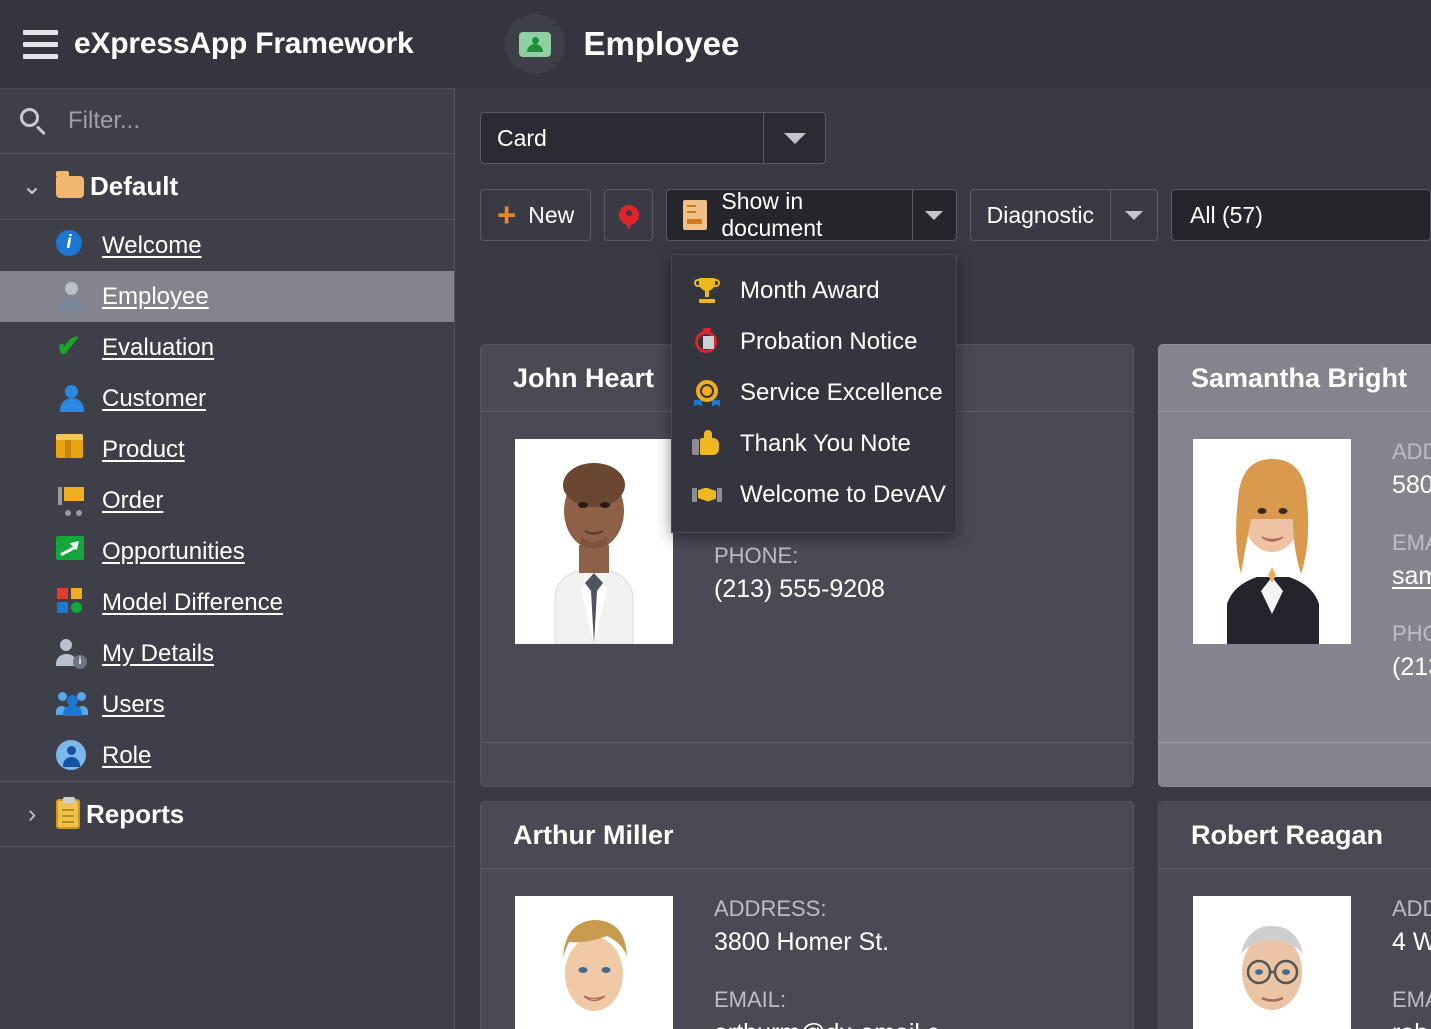 The height and width of the screenshot is (1029, 1431). Describe the element at coordinates (789, 214) in the screenshot. I see `show-in-document-button: Show in document` at that location.